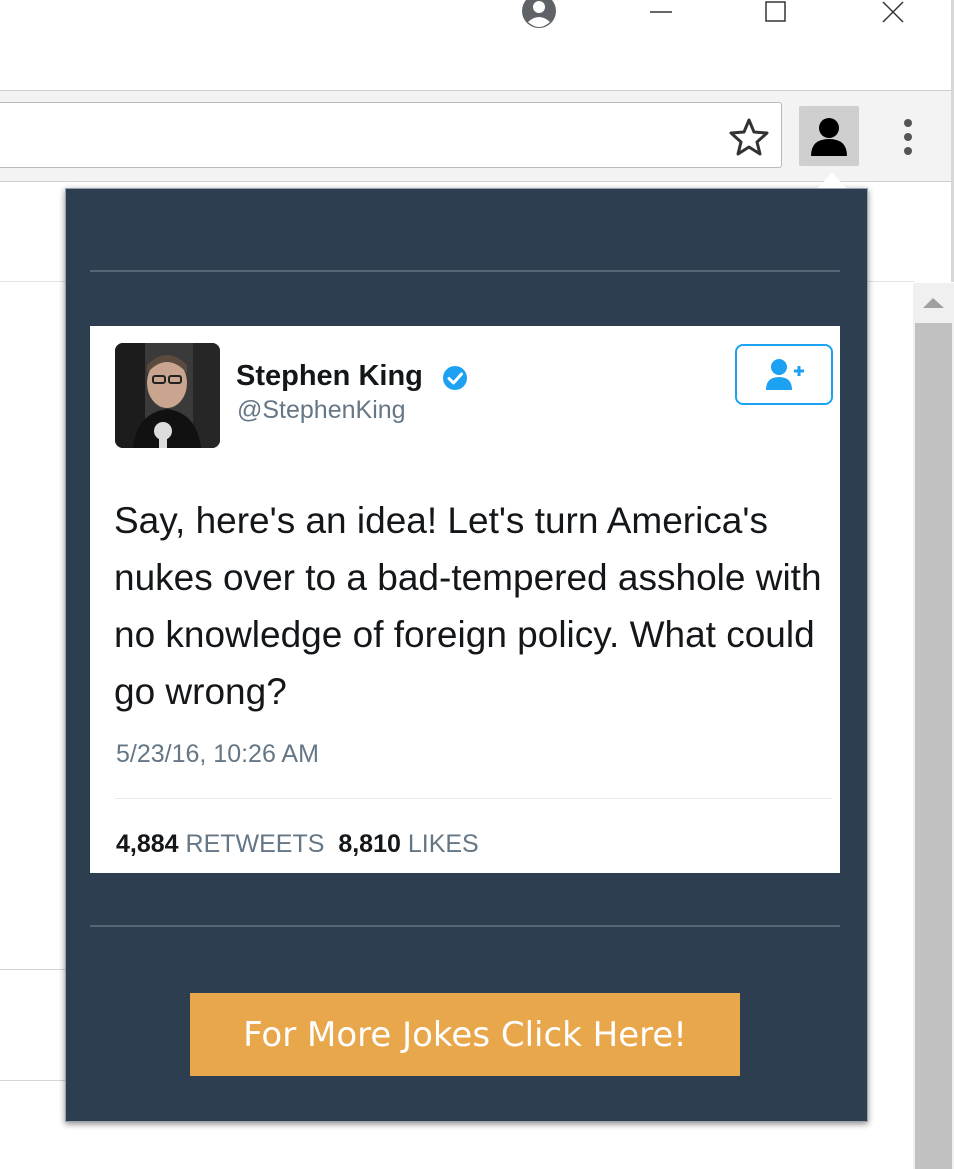  I want to click on tweet-stats: 4,884 RETWEETS 8,810 LIKES, so click(297, 844).